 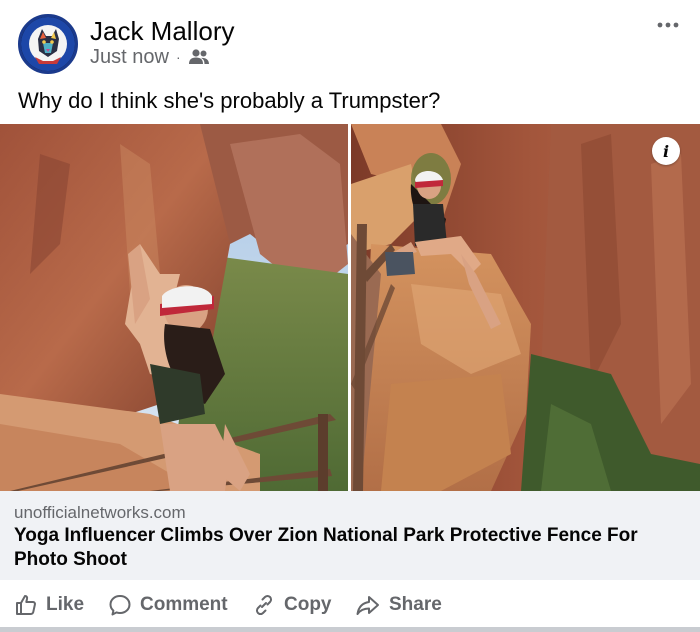 I want to click on like-button: Like, so click(x=49, y=605).